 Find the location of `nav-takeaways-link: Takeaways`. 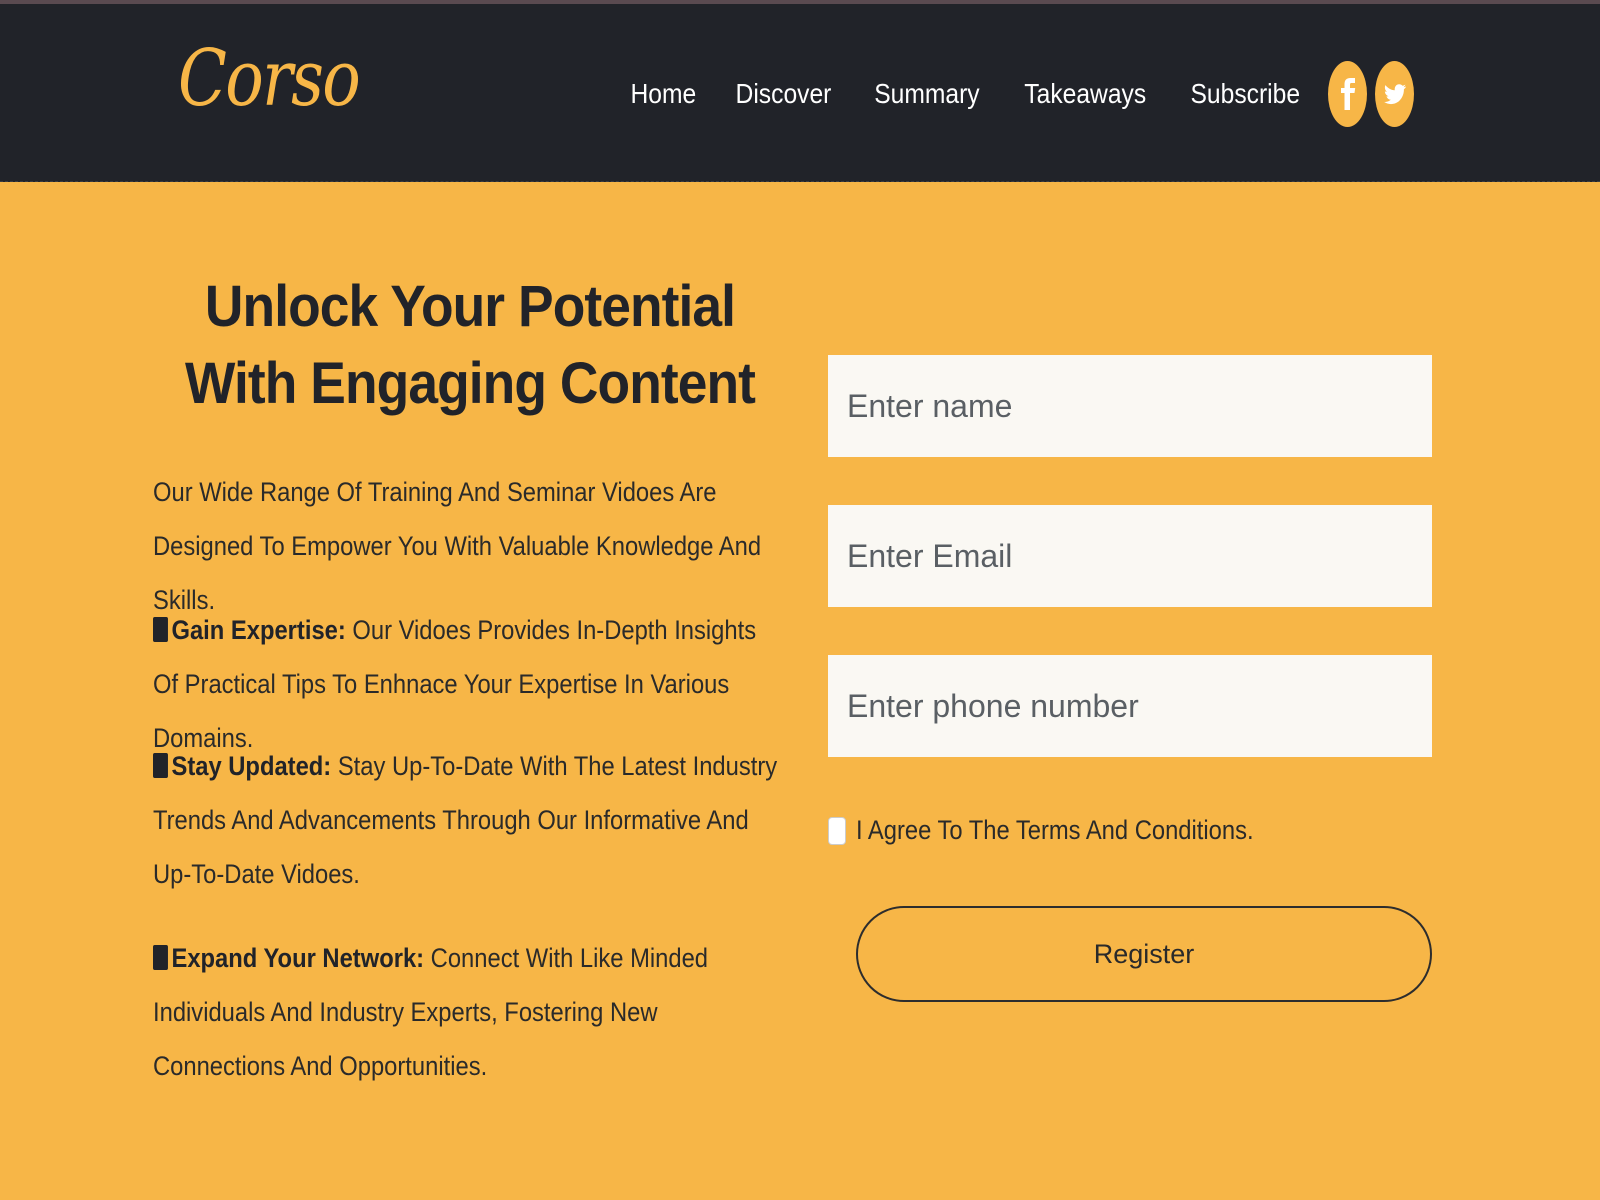

nav-takeaways-link: Takeaways is located at coordinates (1085, 94).